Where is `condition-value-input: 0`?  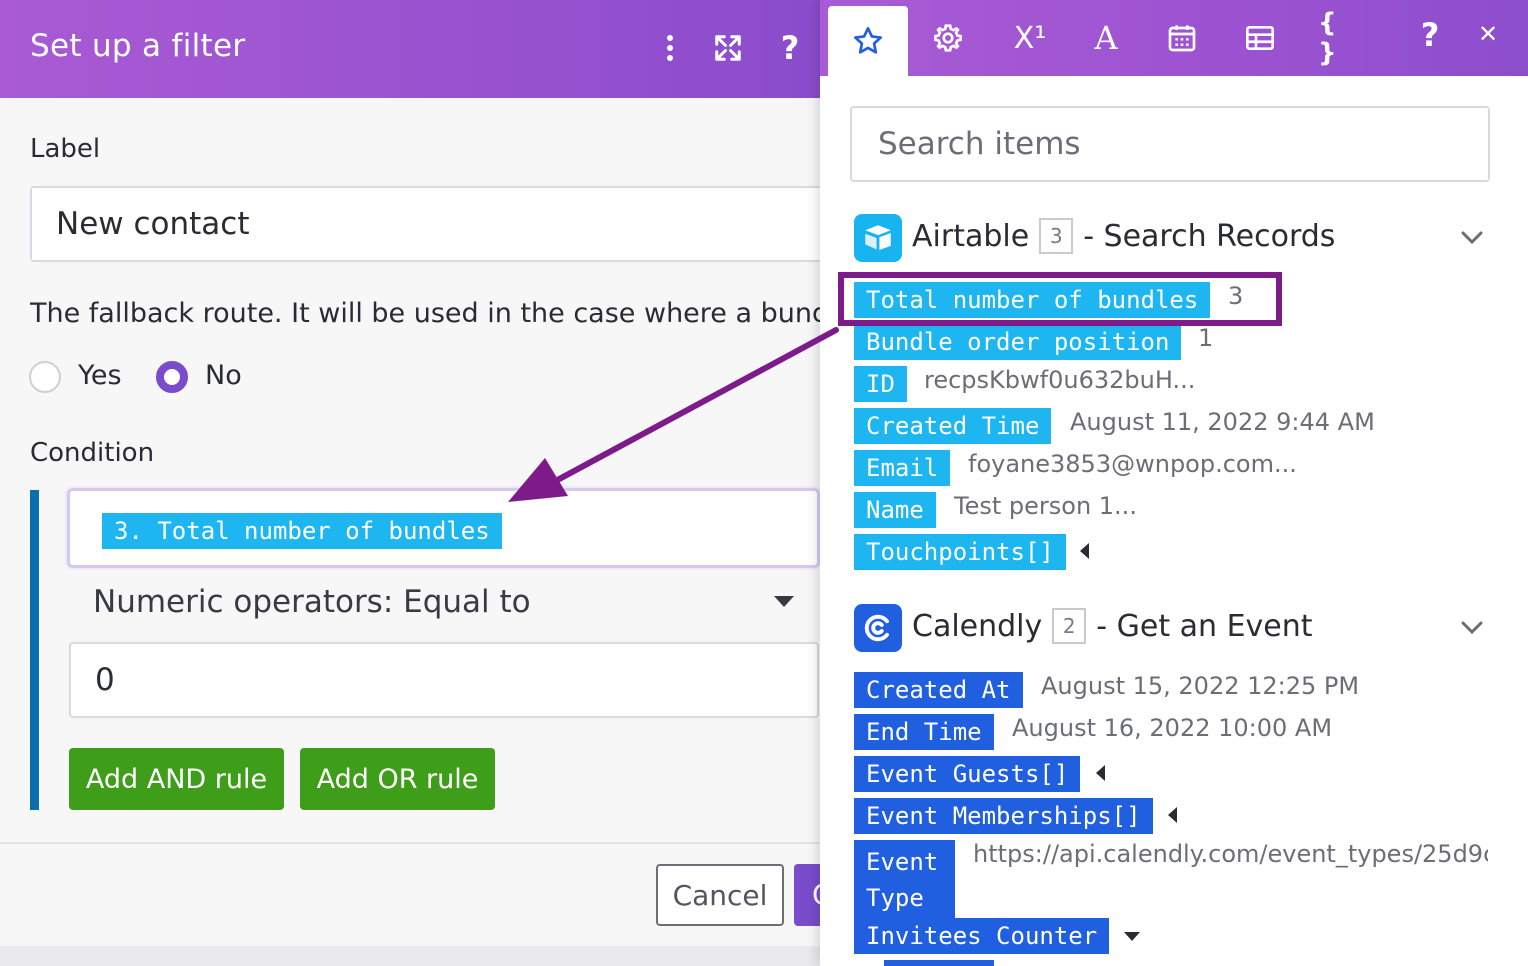 condition-value-input: 0 is located at coordinates (444, 680).